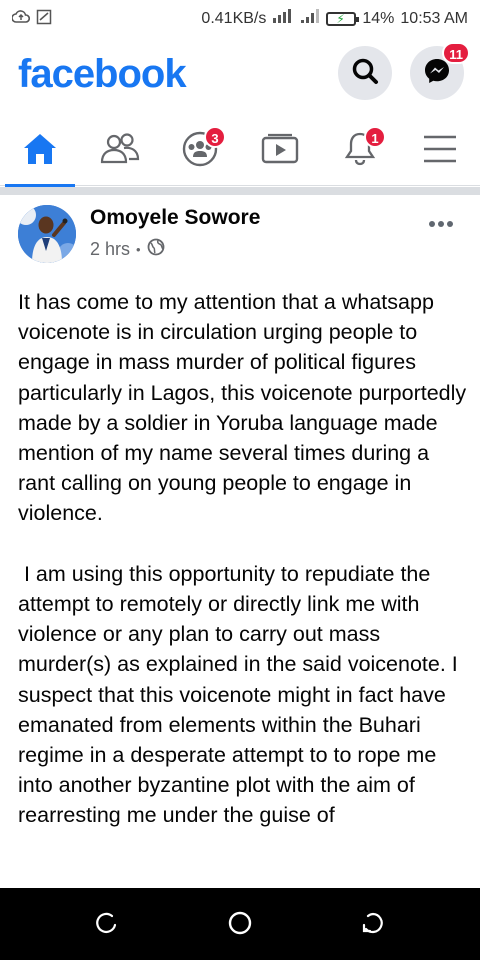 This screenshot has width=480, height=960. I want to click on friends-icon, so click(120, 151).